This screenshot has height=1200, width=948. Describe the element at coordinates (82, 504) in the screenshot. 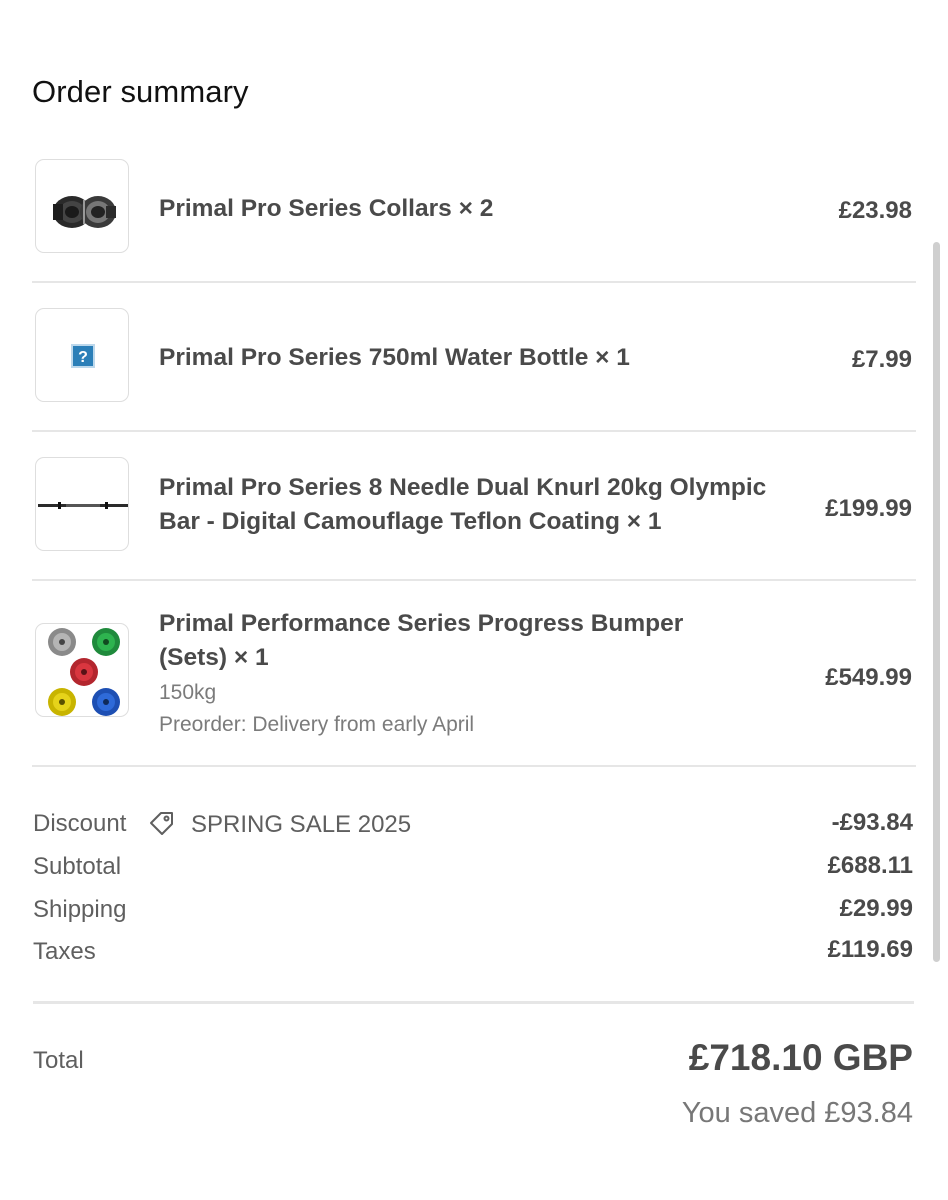

I see `barbell-image` at that location.